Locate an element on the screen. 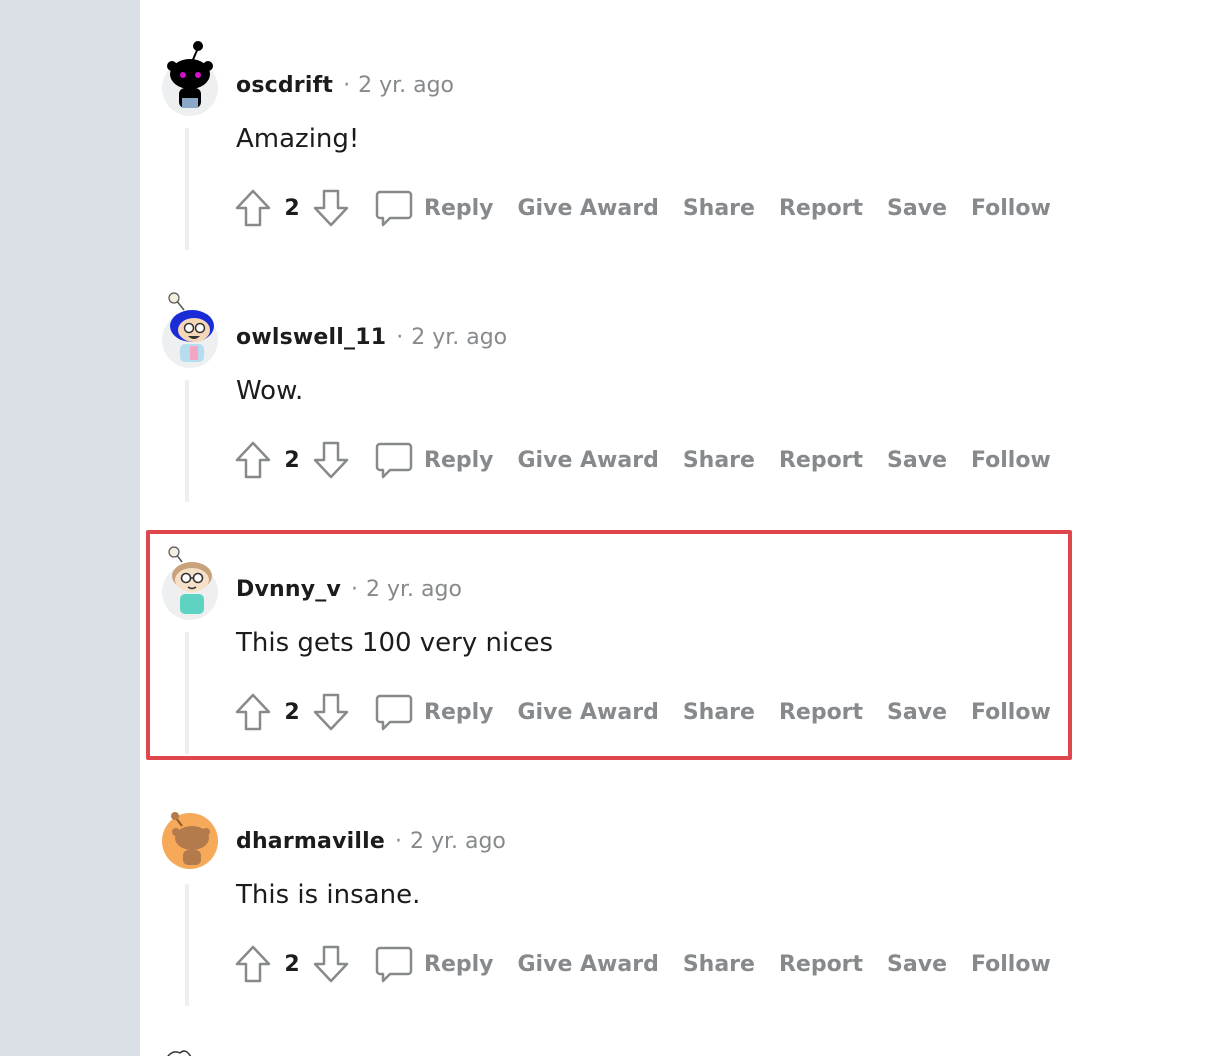 The height and width of the screenshot is (1056, 1232). comment-meta: dharmaville · 2 yr. ago is located at coordinates (371, 841).